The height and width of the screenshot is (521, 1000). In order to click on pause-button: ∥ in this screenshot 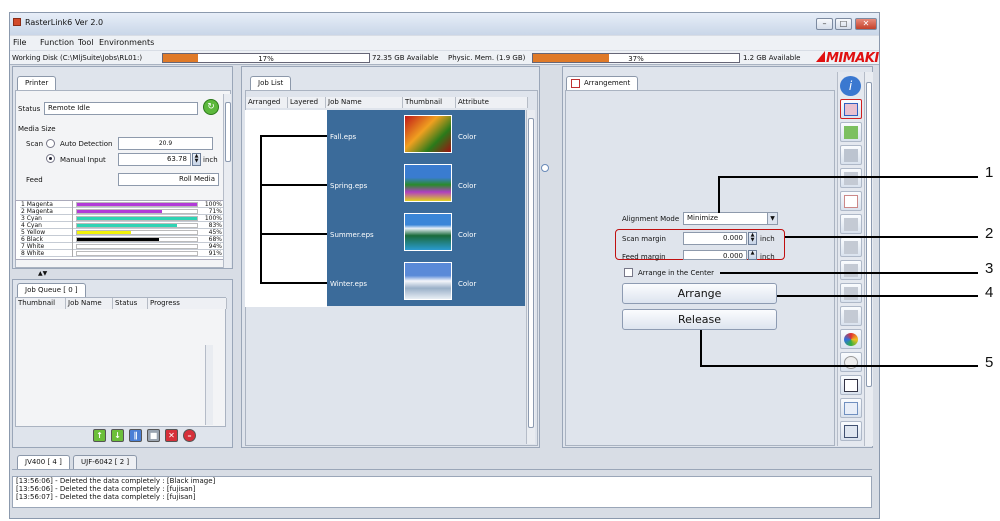, I will do `click(135, 435)`.